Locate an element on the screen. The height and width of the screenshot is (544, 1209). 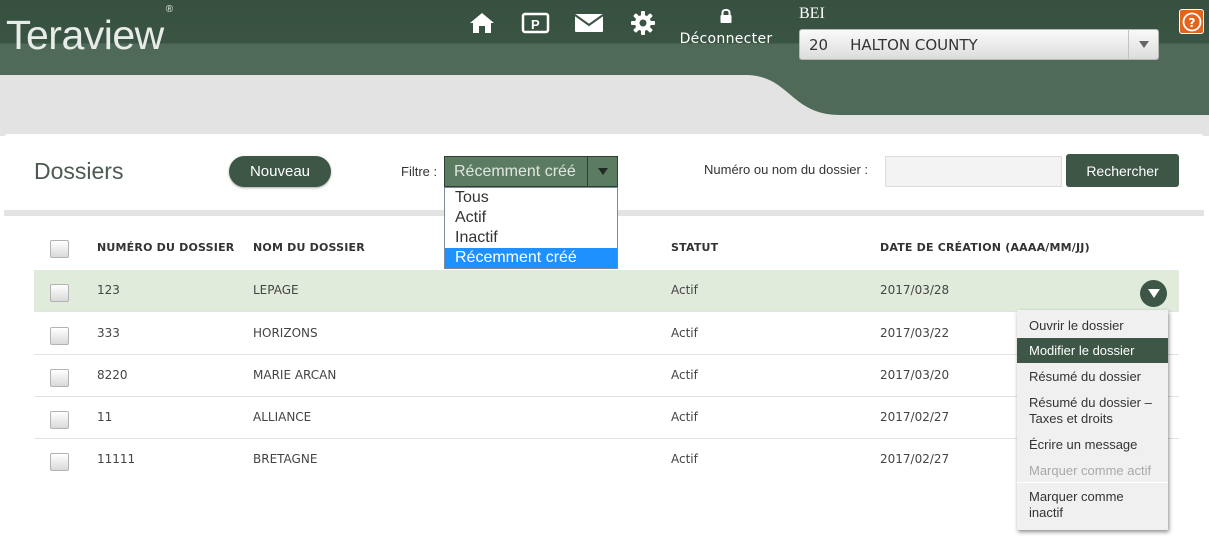
bei-label: BEI is located at coordinates (812, 13).